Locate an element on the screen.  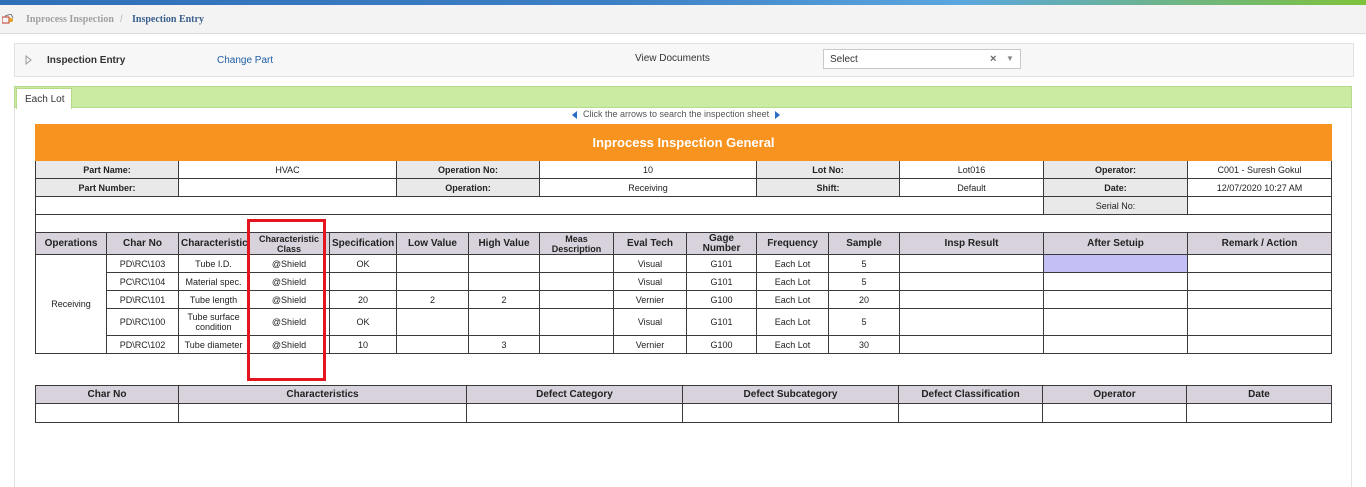
defect-col-category: Defect Category is located at coordinates (574, 394).